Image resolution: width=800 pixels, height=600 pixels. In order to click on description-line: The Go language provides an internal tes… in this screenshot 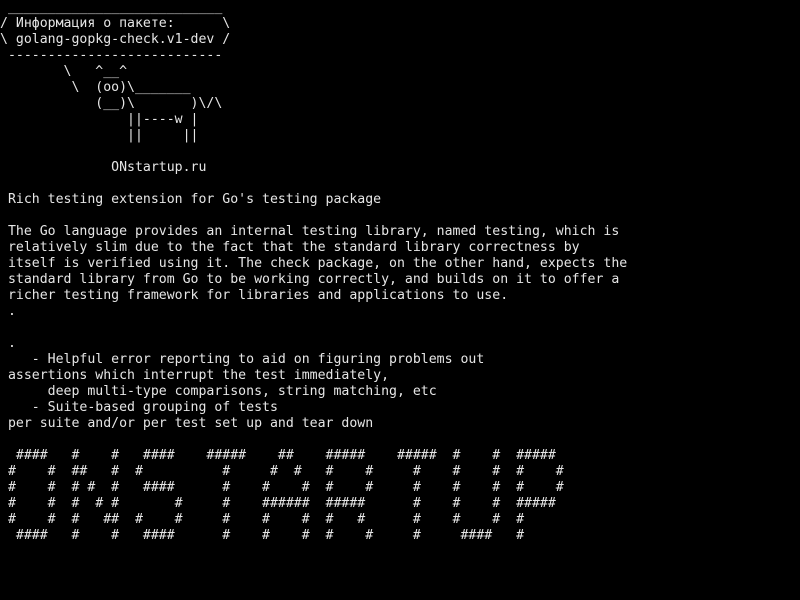, I will do `click(310, 231)`.